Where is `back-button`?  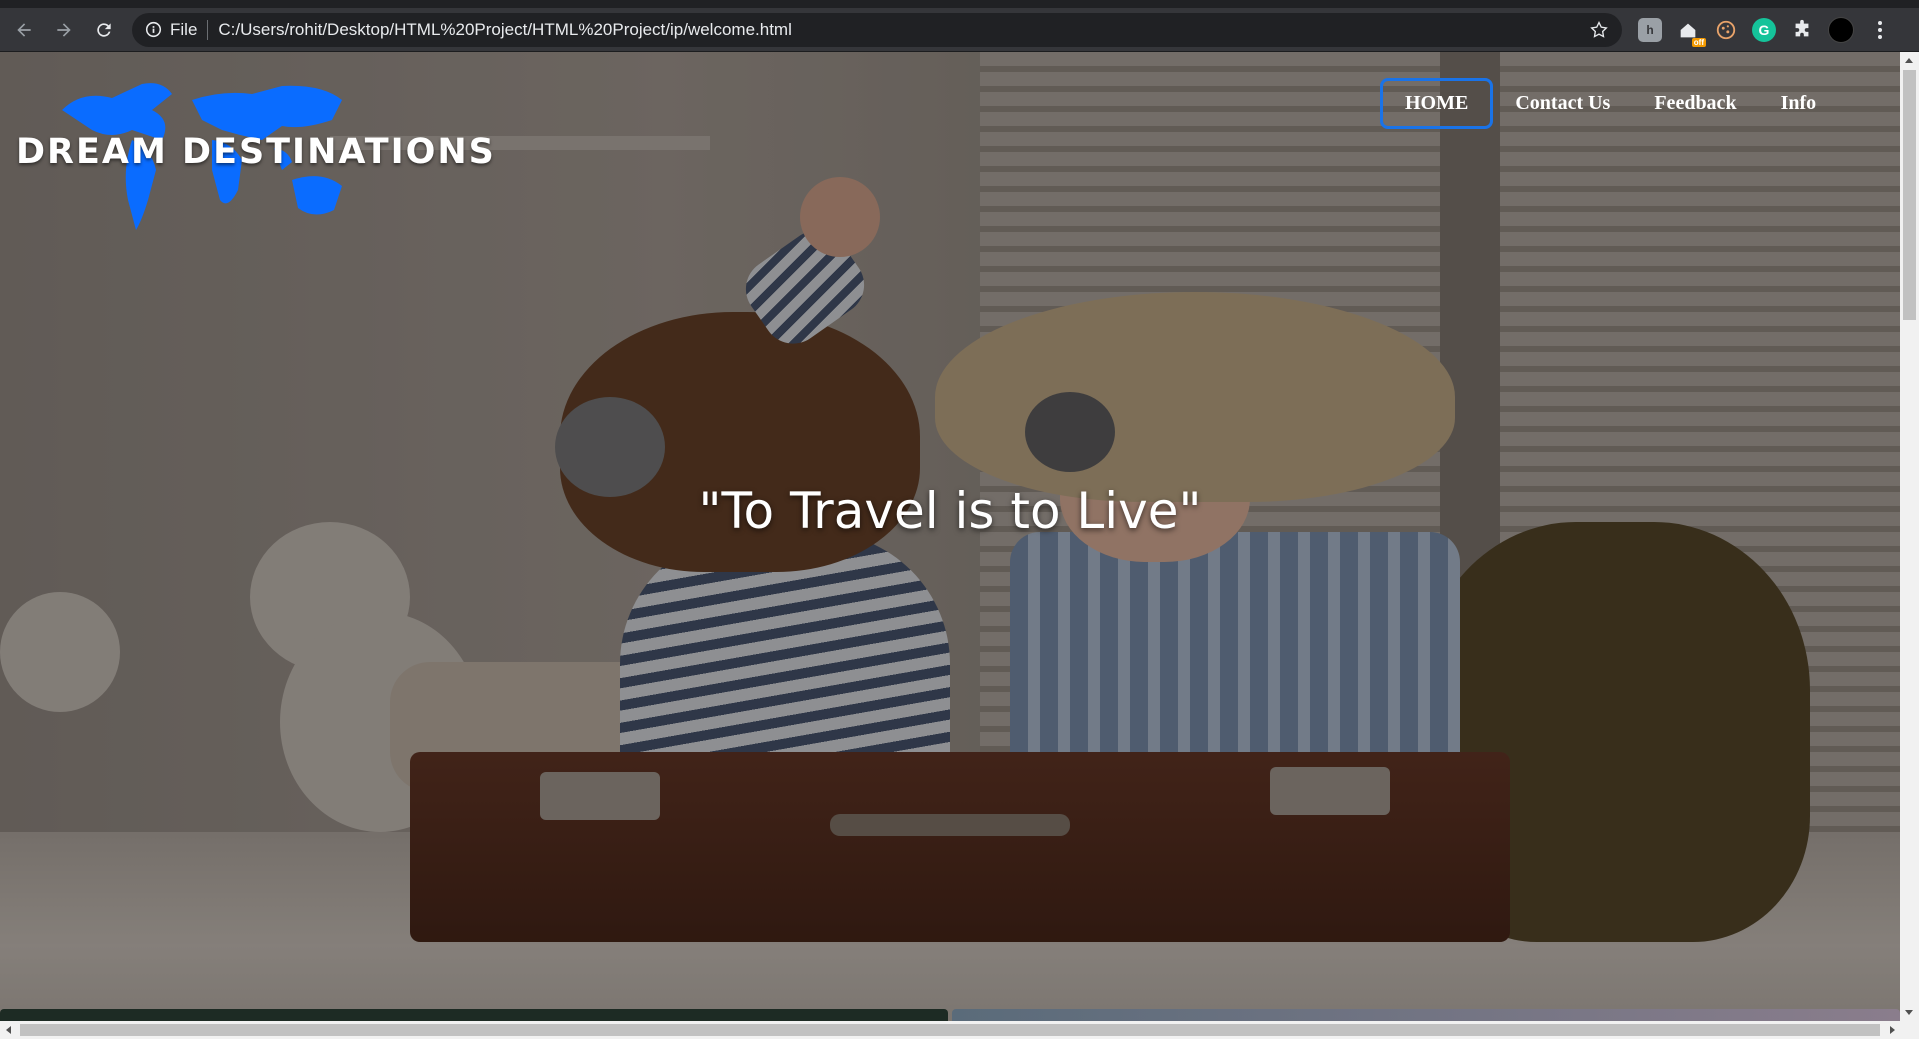 back-button is located at coordinates (24, 30).